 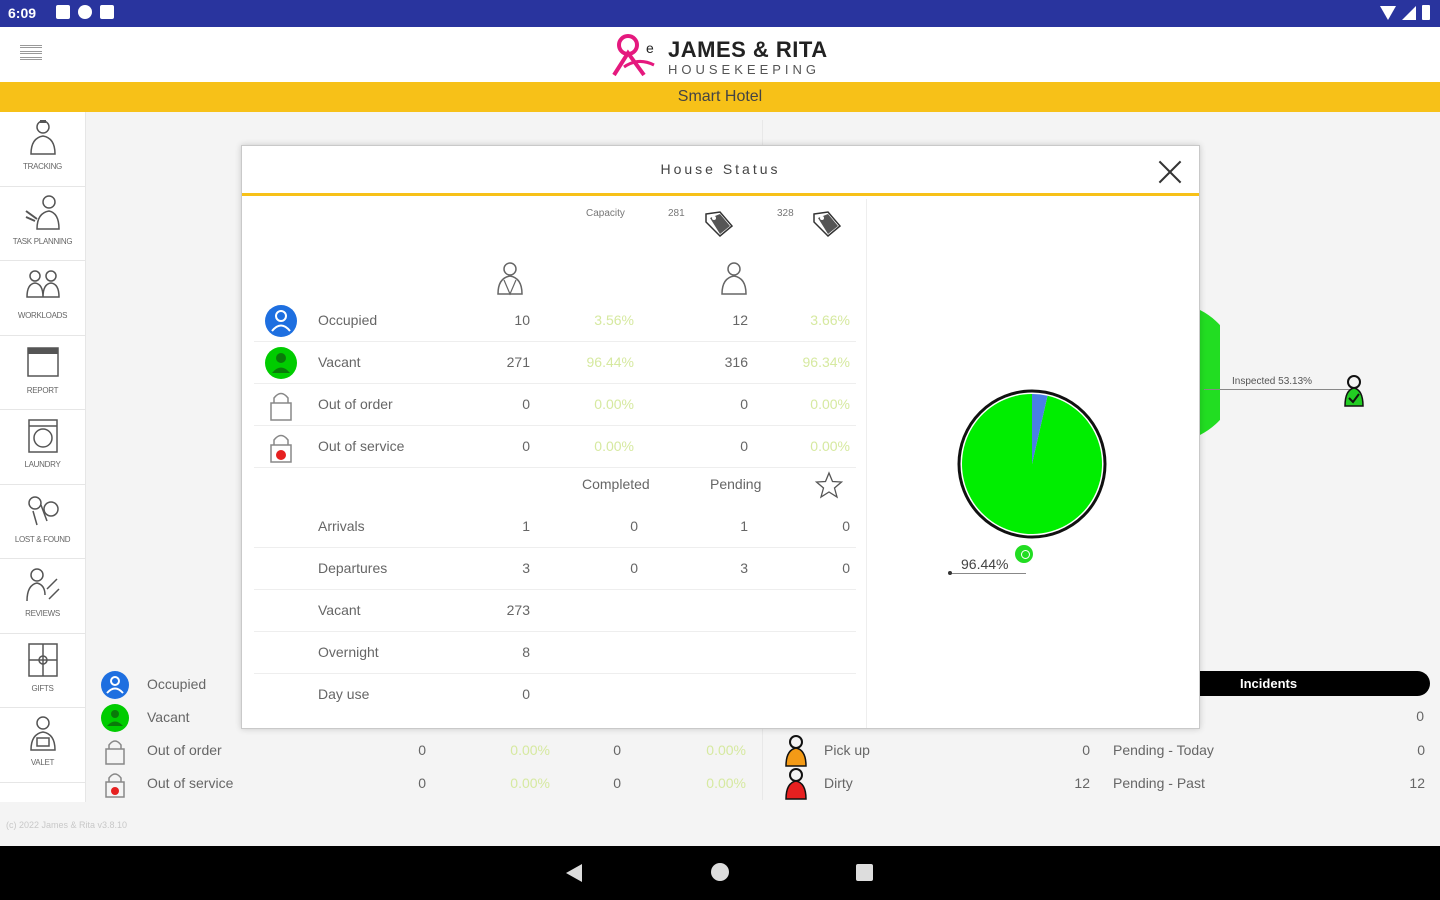 I want to click on pie-leader-line, so click(x=988, y=573).